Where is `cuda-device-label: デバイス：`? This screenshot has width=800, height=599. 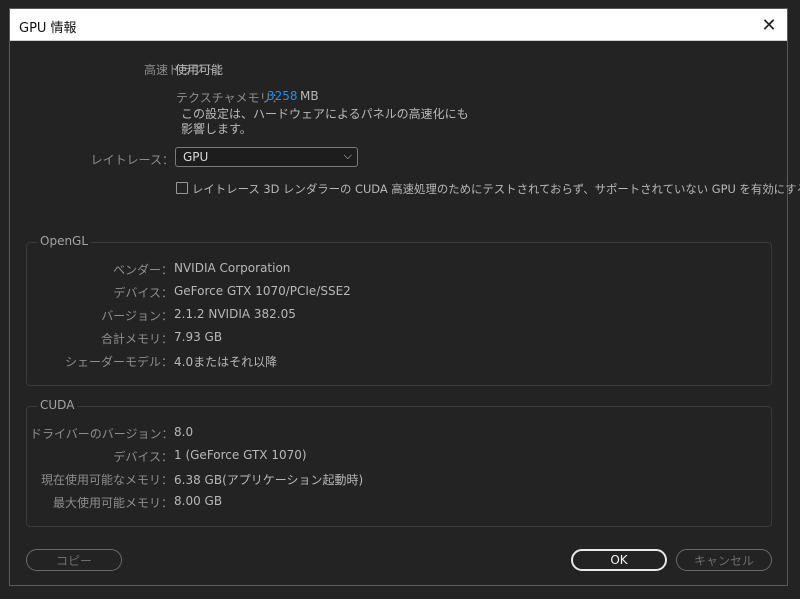 cuda-device-label: デバイス： is located at coordinates (143, 457).